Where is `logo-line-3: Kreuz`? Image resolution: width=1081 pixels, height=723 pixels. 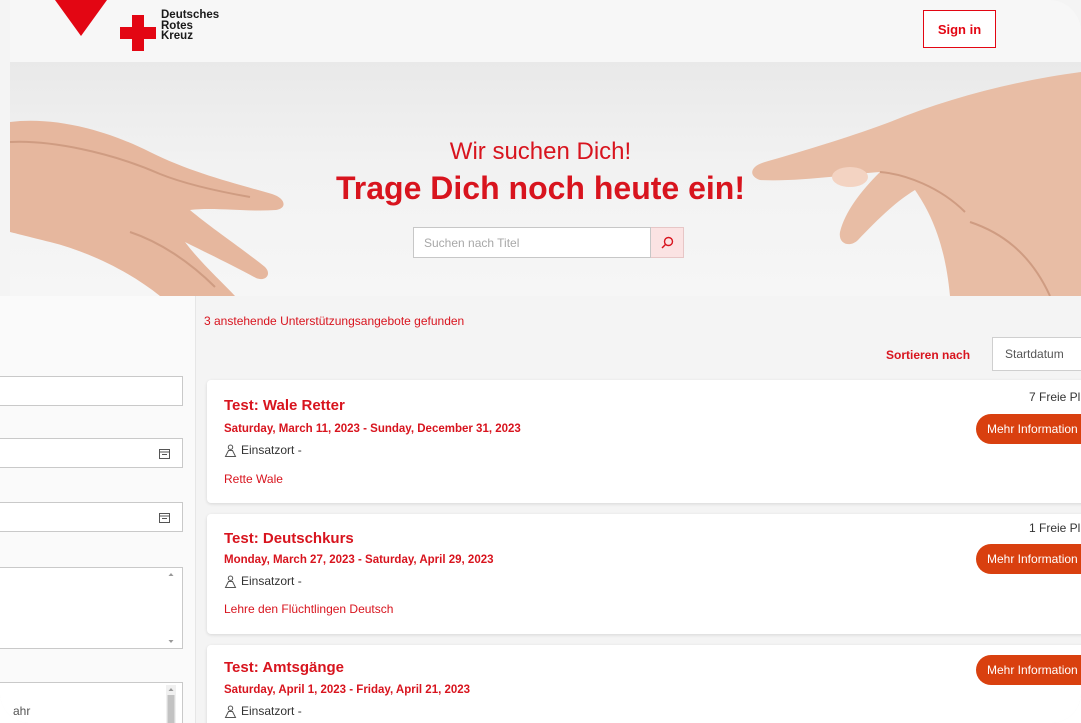
logo-line-3: Kreuz is located at coordinates (177, 36).